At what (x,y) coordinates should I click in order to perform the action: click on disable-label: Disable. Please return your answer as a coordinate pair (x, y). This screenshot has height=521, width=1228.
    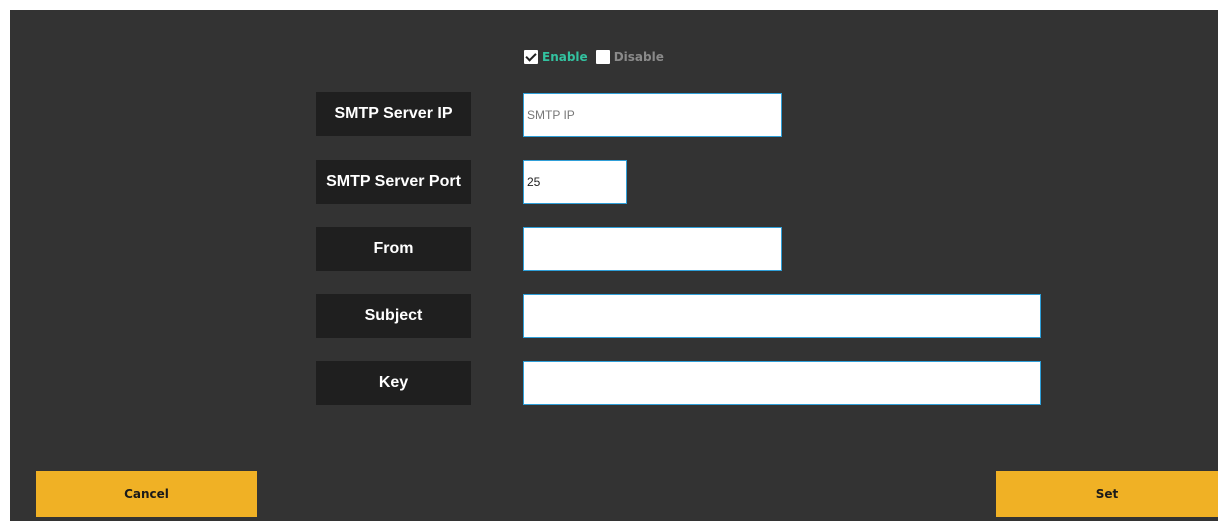
    Looking at the image, I should click on (638, 57).